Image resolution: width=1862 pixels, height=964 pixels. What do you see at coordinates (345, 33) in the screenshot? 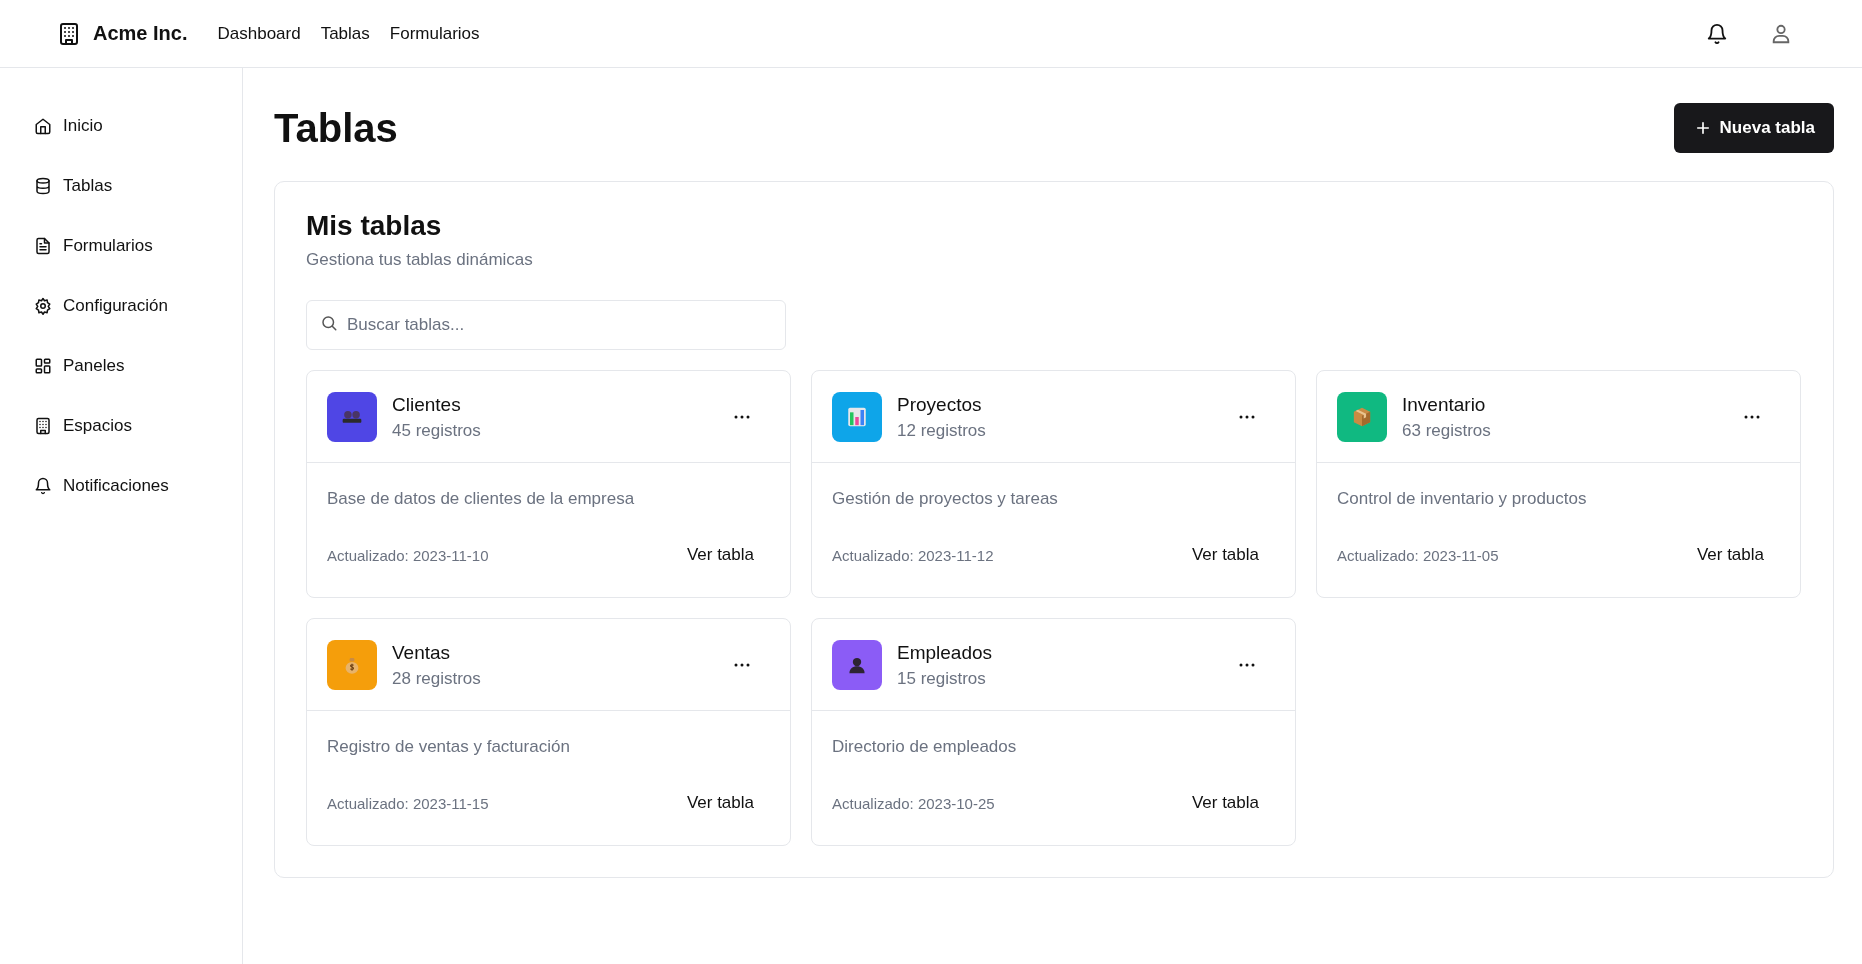
I see `nav-link: Tablas` at bounding box center [345, 33].